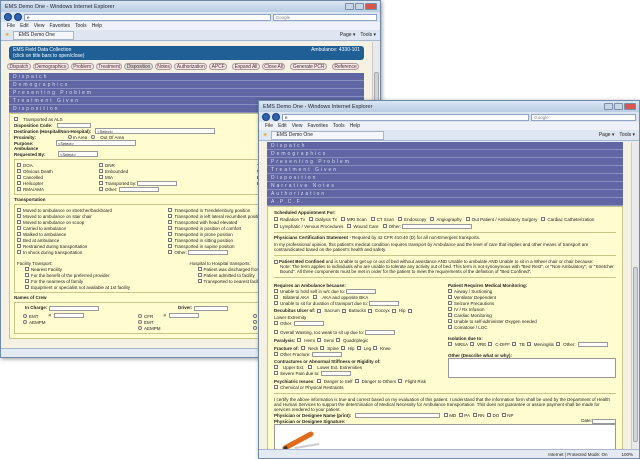 This screenshot has width=640, height=459. I want to click on authorization-button: Authorization, so click(191, 66).